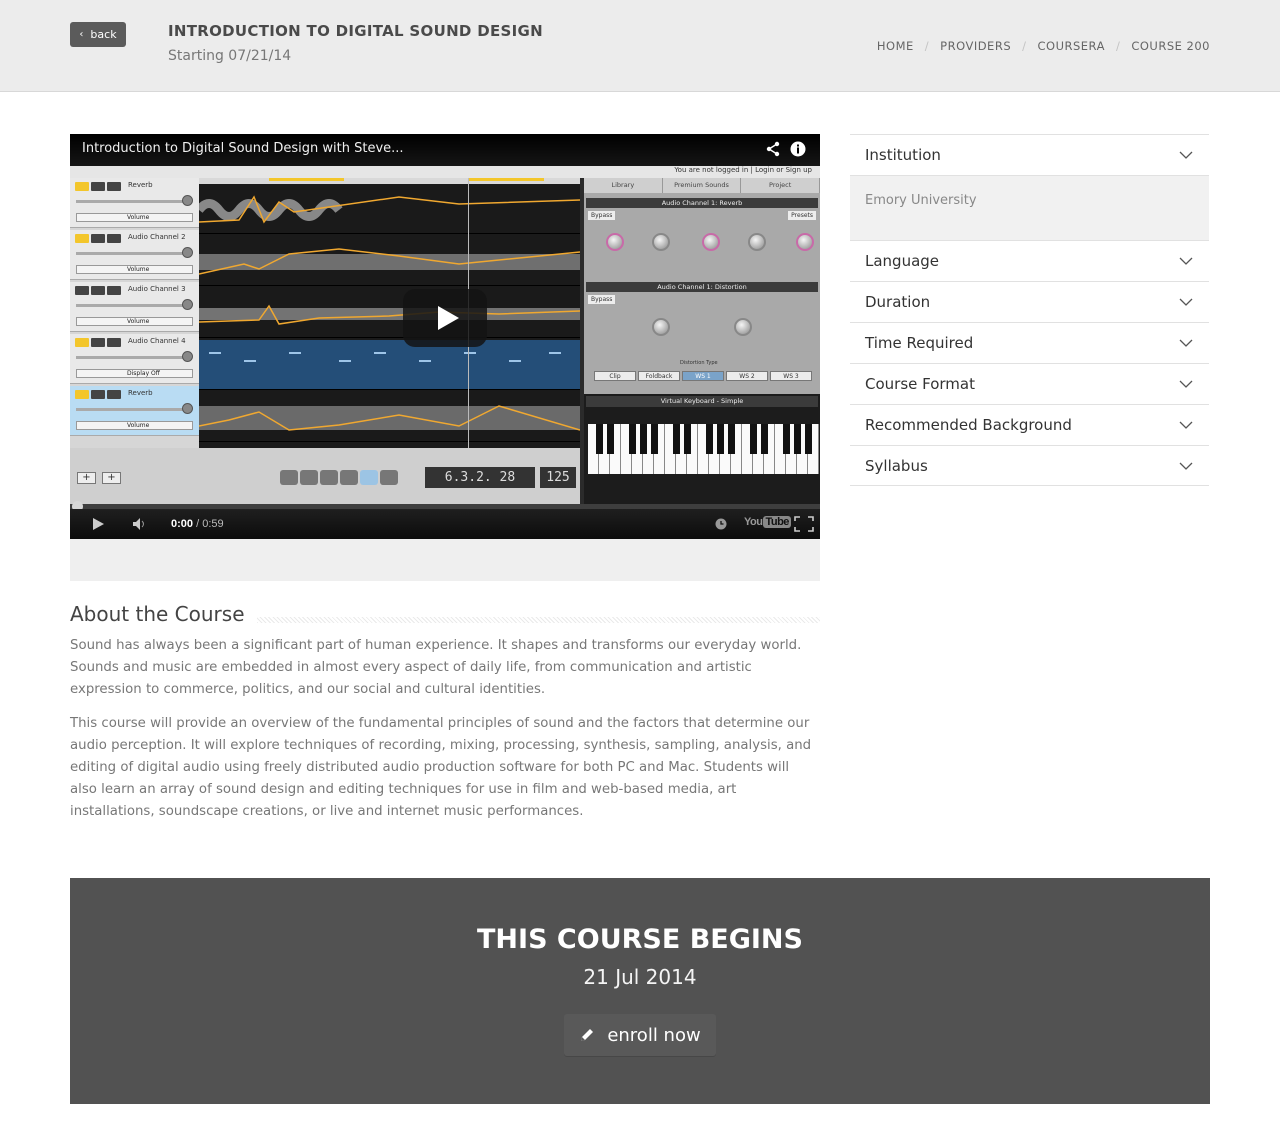  What do you see at coordinates (804, 524) in the screenshot?
I see `fullscreen-button` at bounding box center [804, 524].